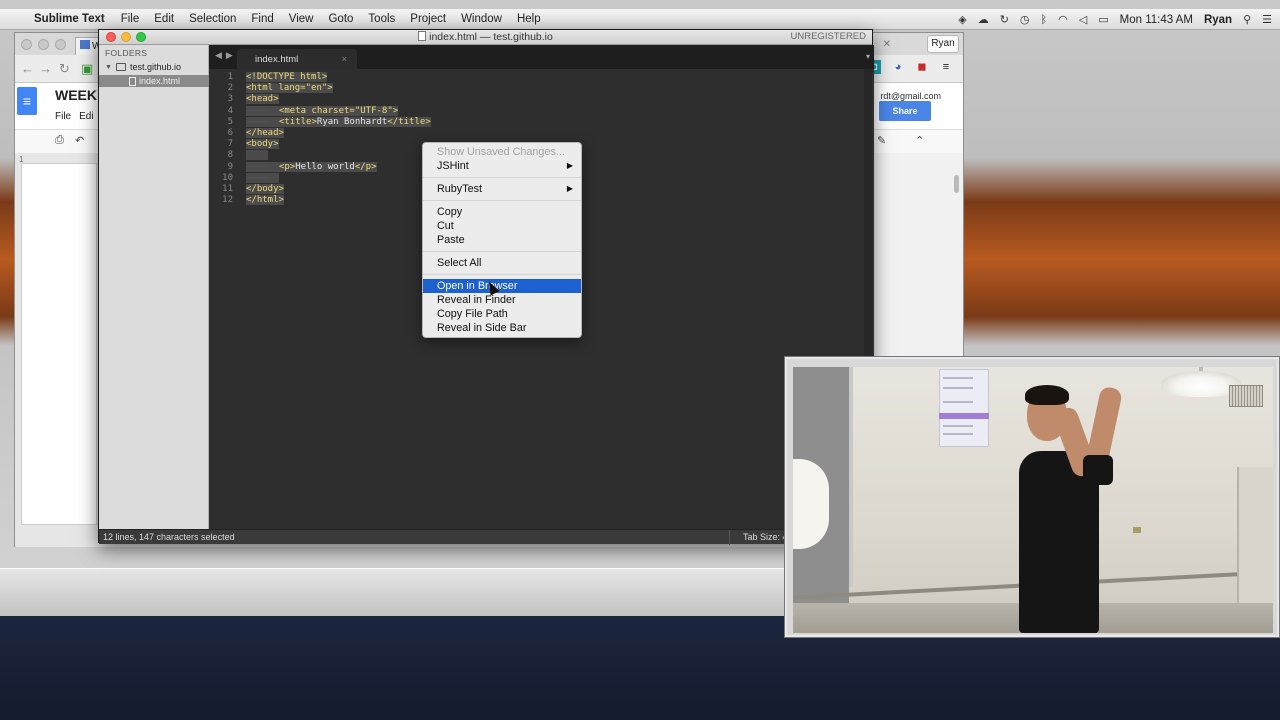 The height and width of the screenshot is (720, 1280). What do you see at coordinates (226, 55) in the screenshot?
I see `tab-navigation-arrows-icon: ◀▶` at bounding box center [226, 55].